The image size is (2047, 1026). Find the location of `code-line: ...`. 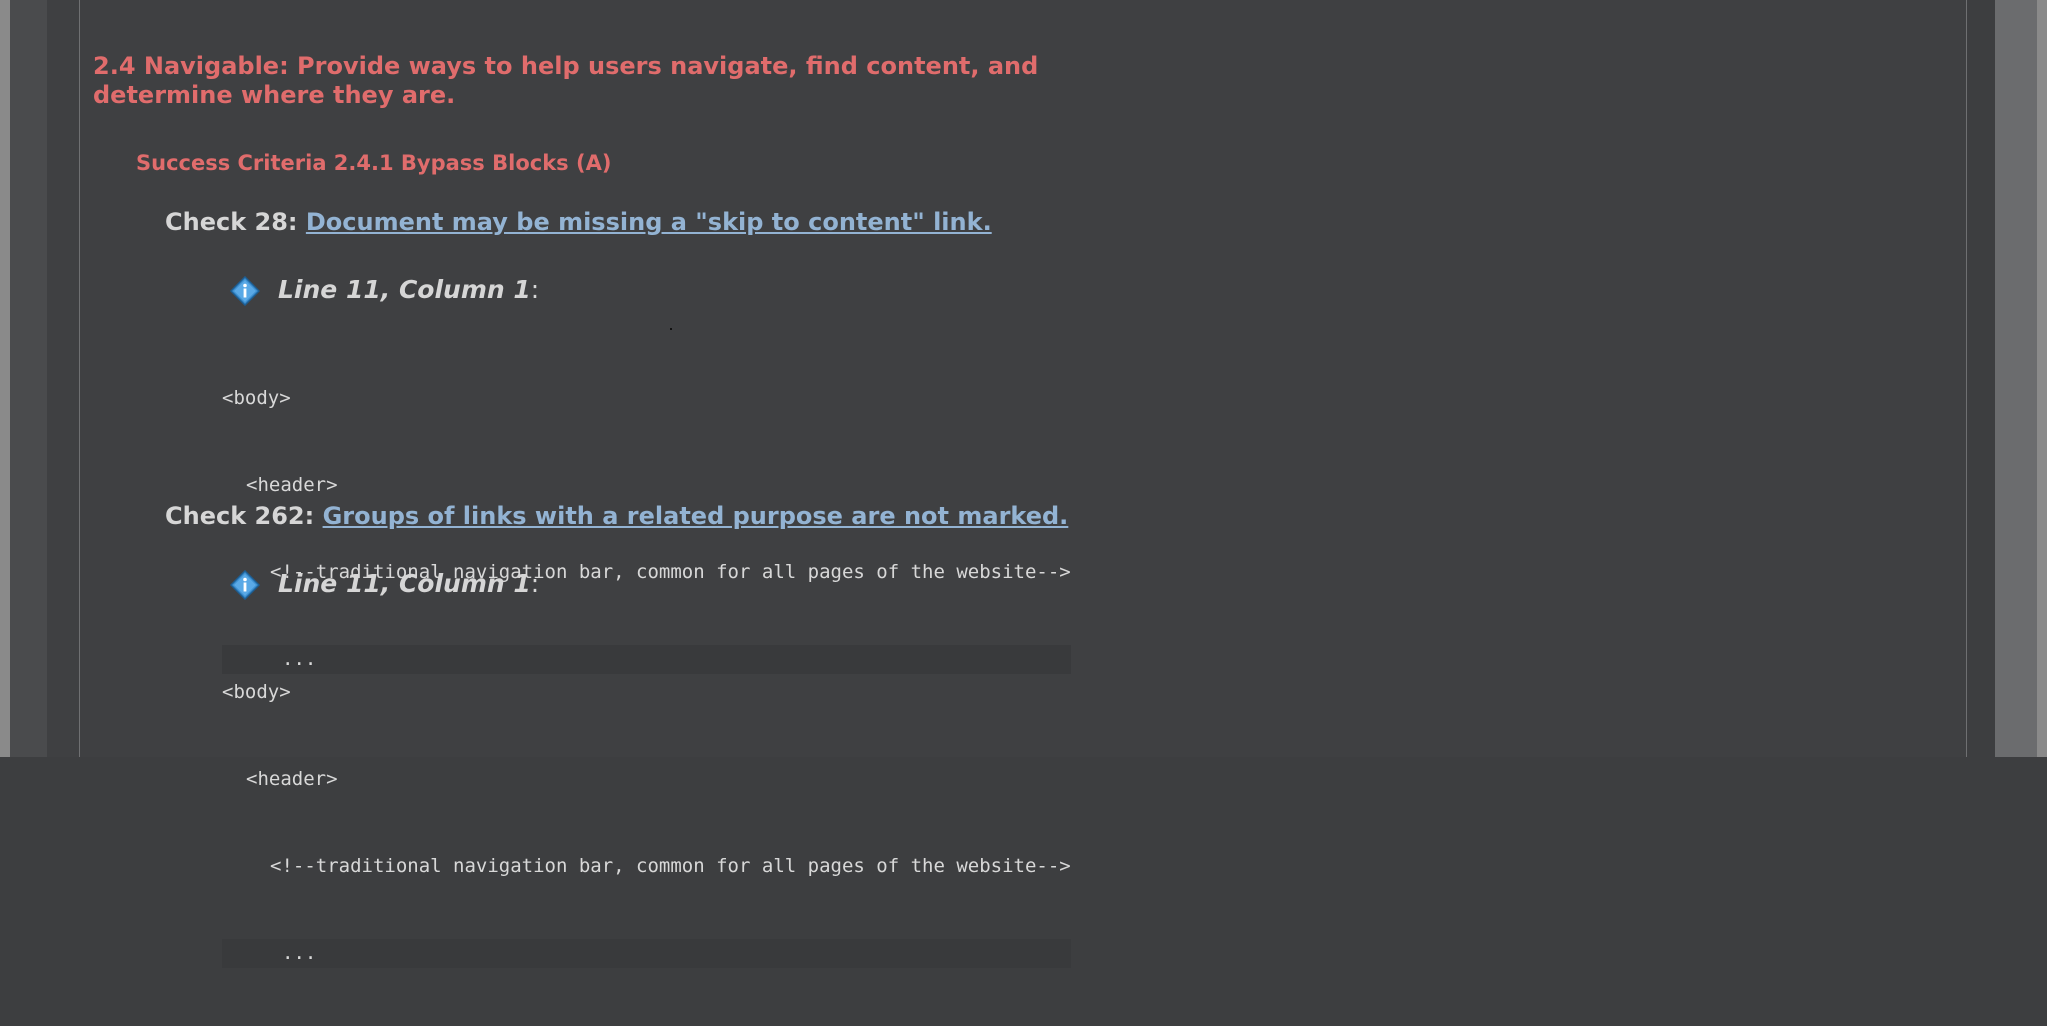

code-line: ... is located at coordinates (646, 953).